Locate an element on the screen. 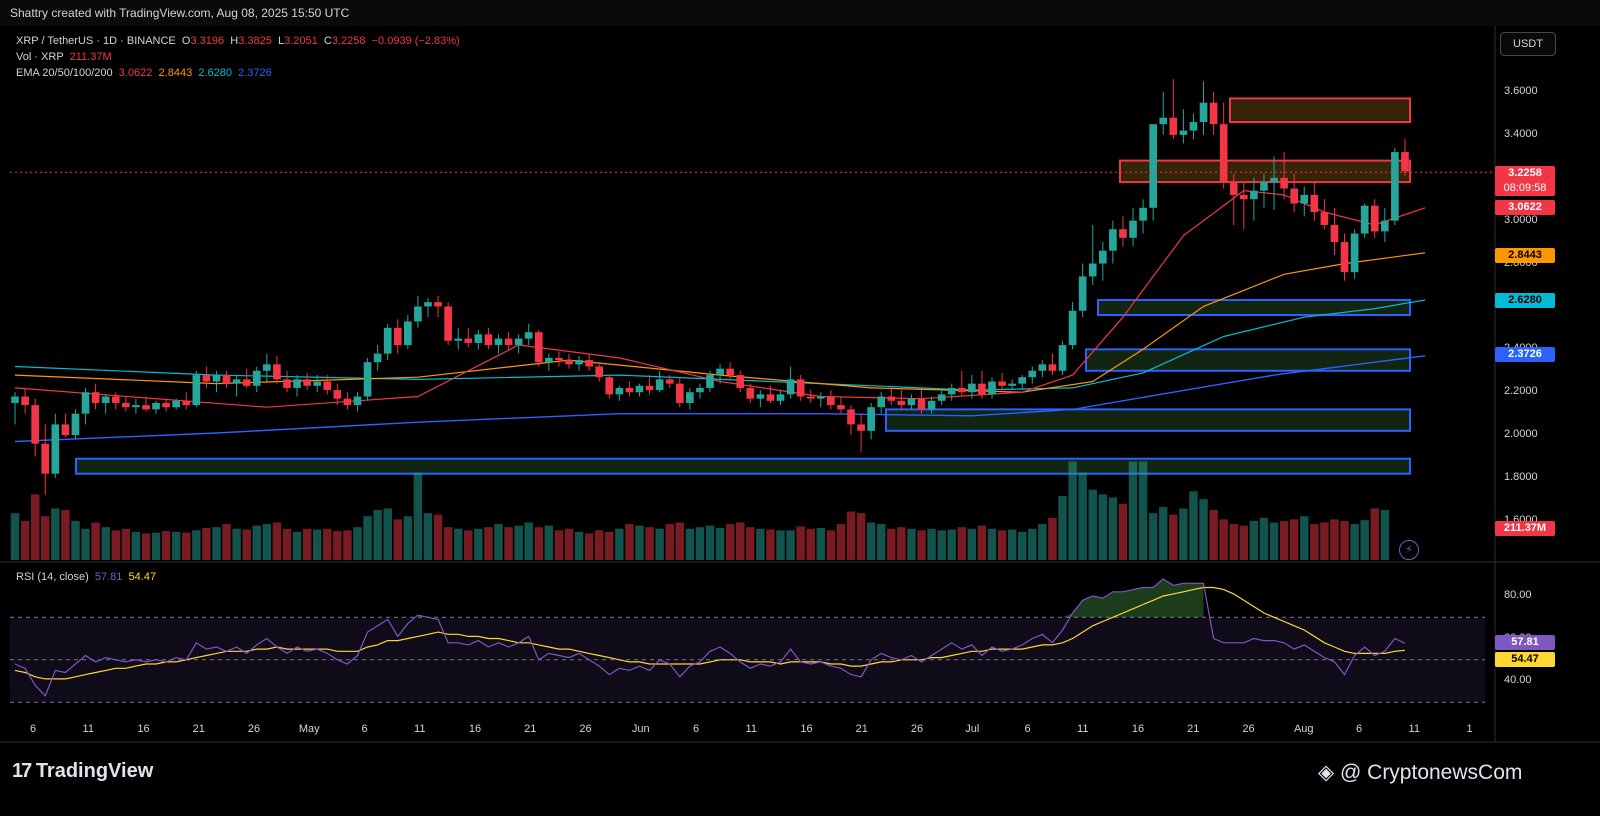 The height and width of the screenshot is (816, 1600). tradingview-brand: TradingView is located at coordinates (94, 771).